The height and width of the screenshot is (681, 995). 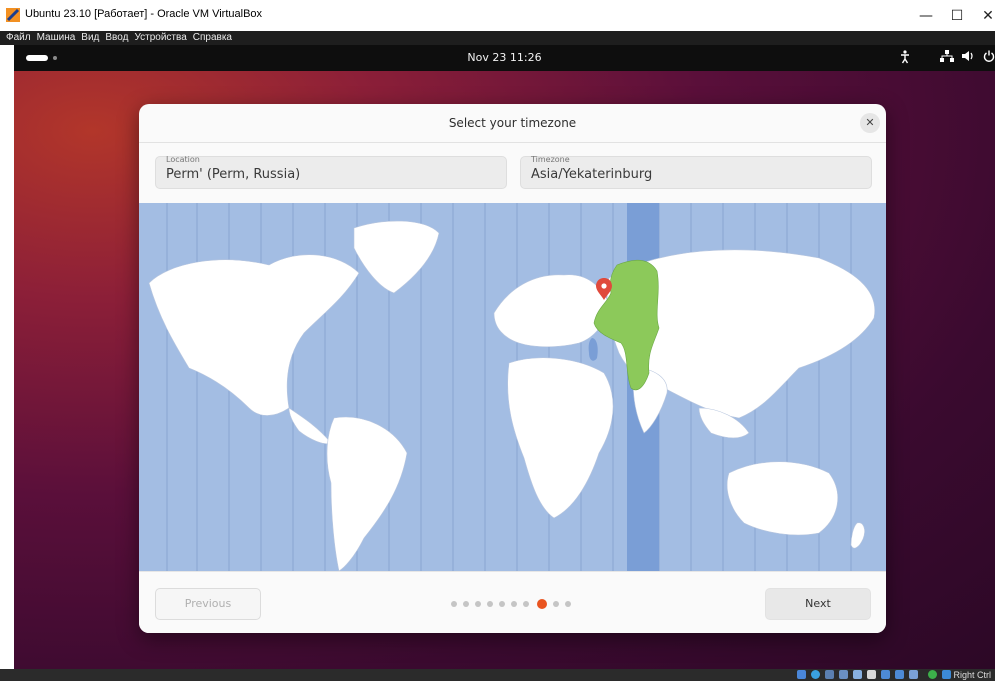 What do you see at coordinates (7, 357) in the screenshot?
I see `vm-left-border` at bounding box center [7, 357].